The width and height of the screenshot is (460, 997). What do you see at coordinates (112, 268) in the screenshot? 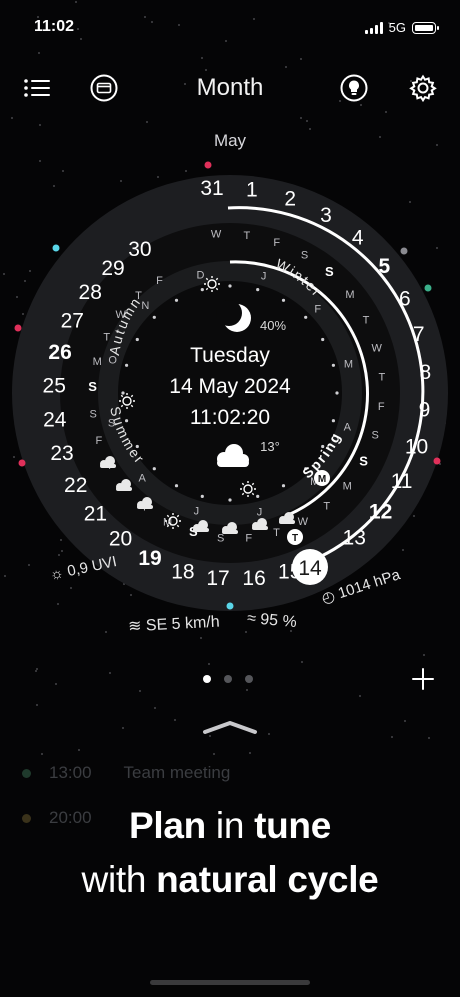
I see `day-number: 29` at bounding box center [112, 268].